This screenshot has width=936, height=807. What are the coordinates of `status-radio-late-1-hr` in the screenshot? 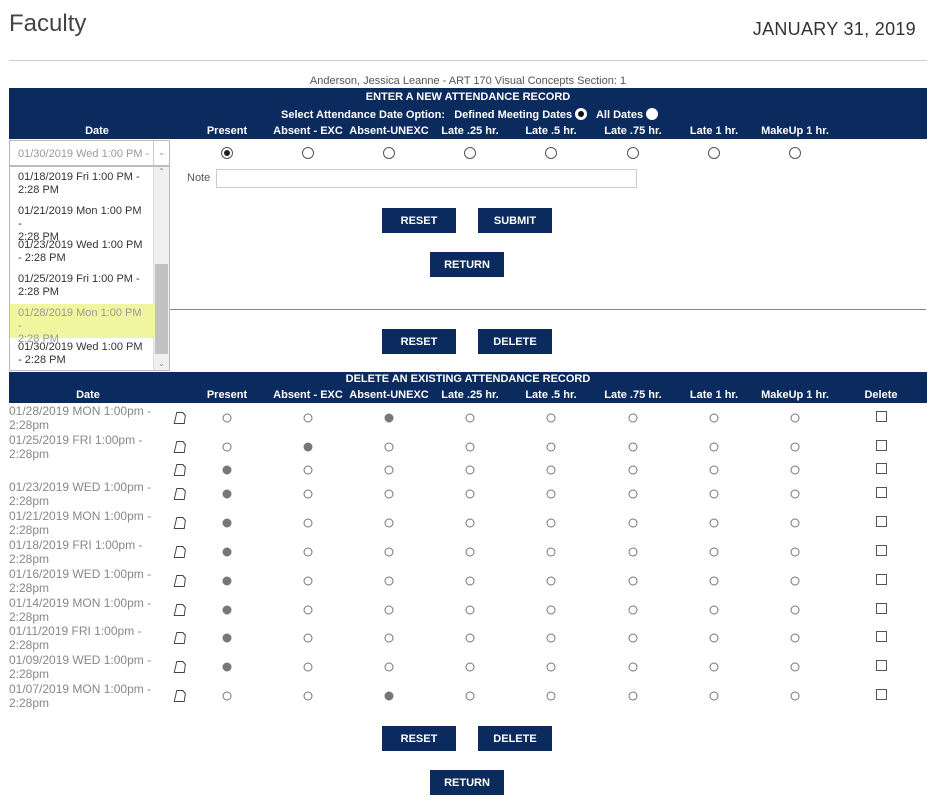 It's located at (714, 153).